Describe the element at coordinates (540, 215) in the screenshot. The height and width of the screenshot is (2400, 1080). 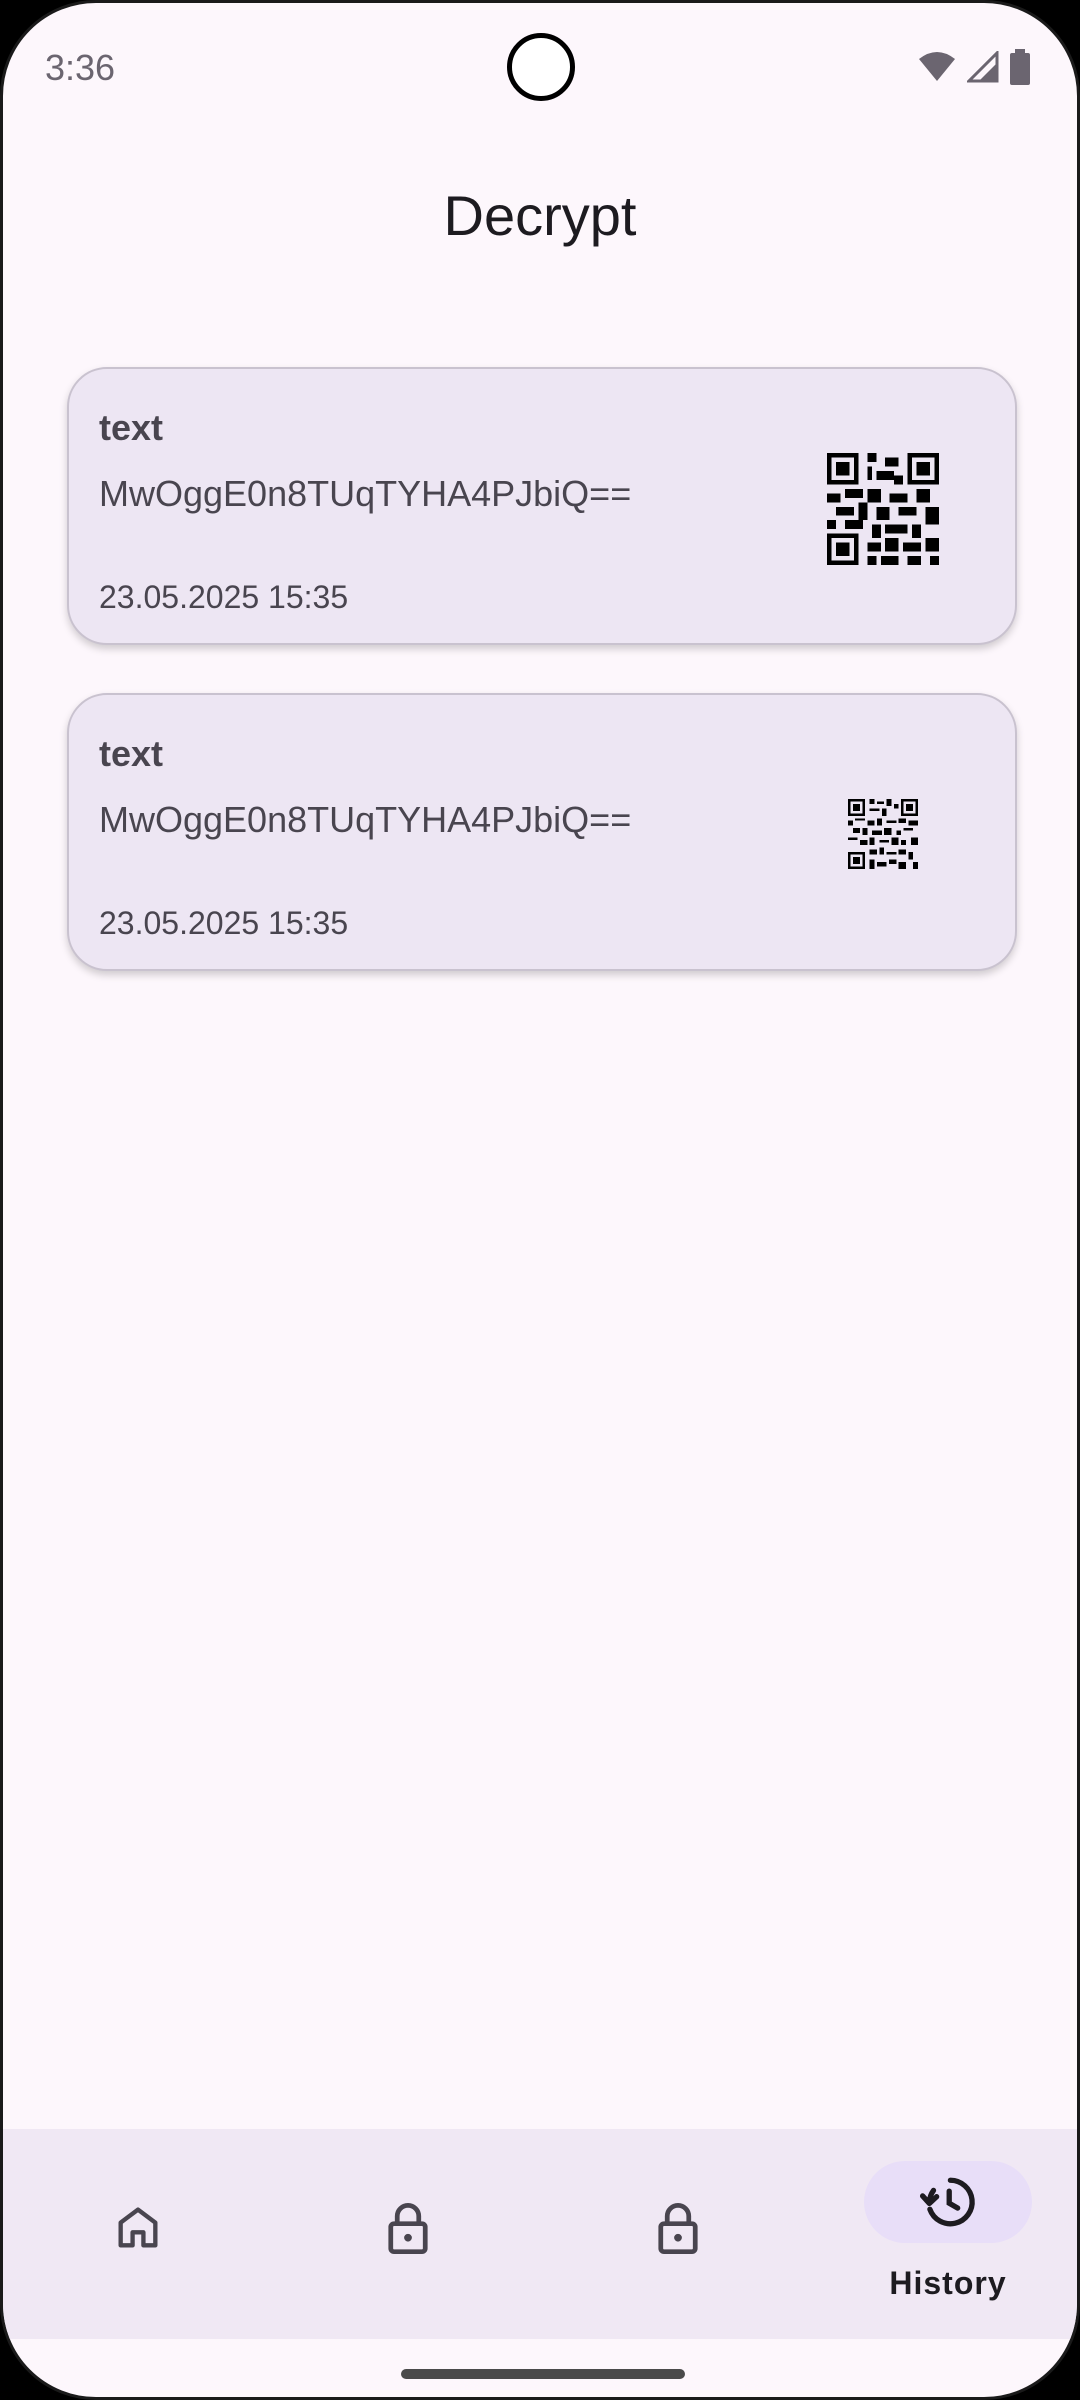
I see `page-title: Decrypt` at that location.